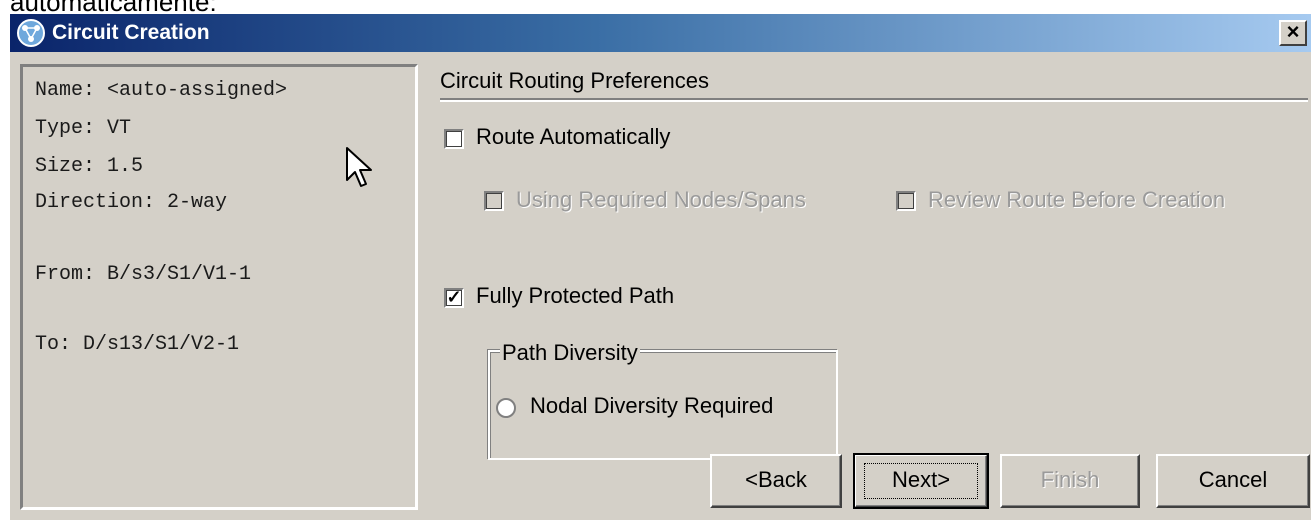 Image resolution: width=1313 pixels, height=520 pixels. Describe the element at coordinates (1077, 199) in the screenshot. I see `review-route-label: Review Route Before Creation` at that location.